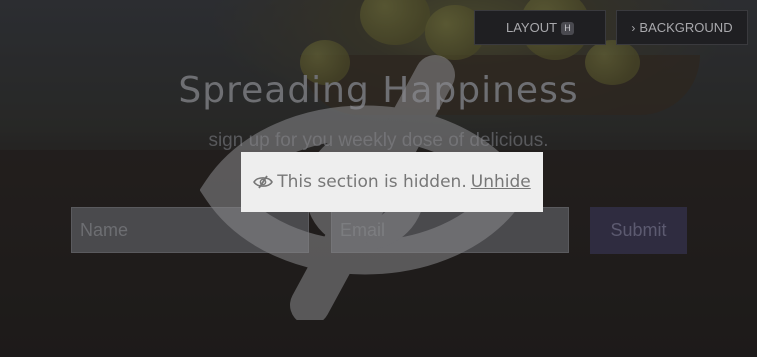 The width and height of the screenshot is (757, 357). What do you see at coordinates (501, 182) in the screenshot?
I see `unhide-link: Unhide` at bounding box center [501, 182].